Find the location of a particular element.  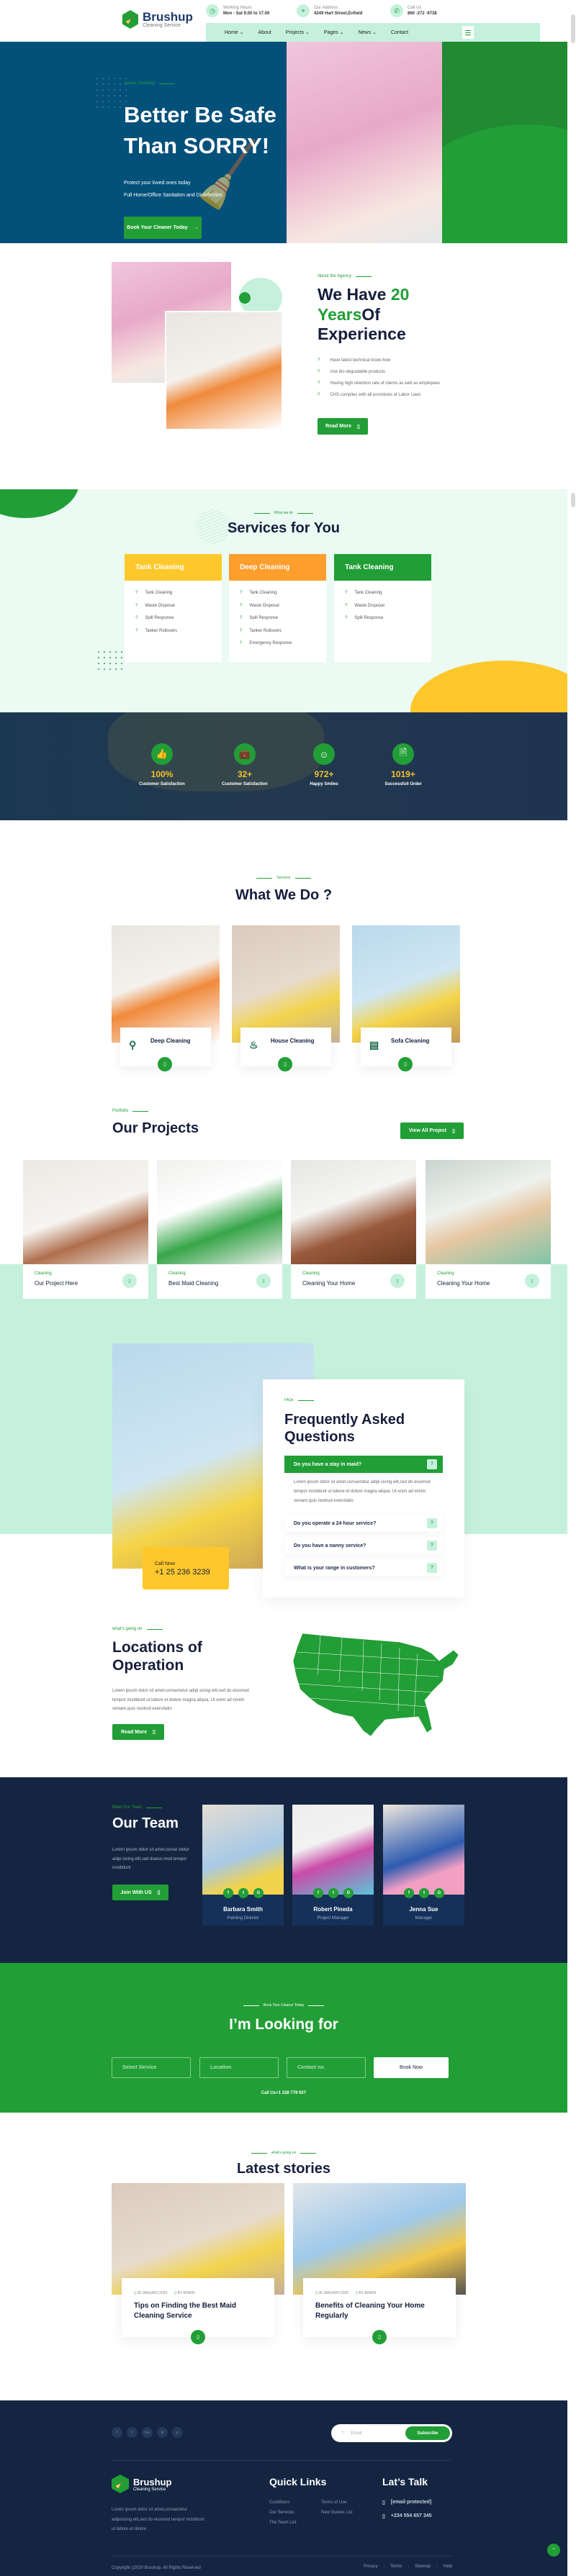

team-member-card: ftG Barbara Smith Painting Director is located at coordinates (243, 1865).